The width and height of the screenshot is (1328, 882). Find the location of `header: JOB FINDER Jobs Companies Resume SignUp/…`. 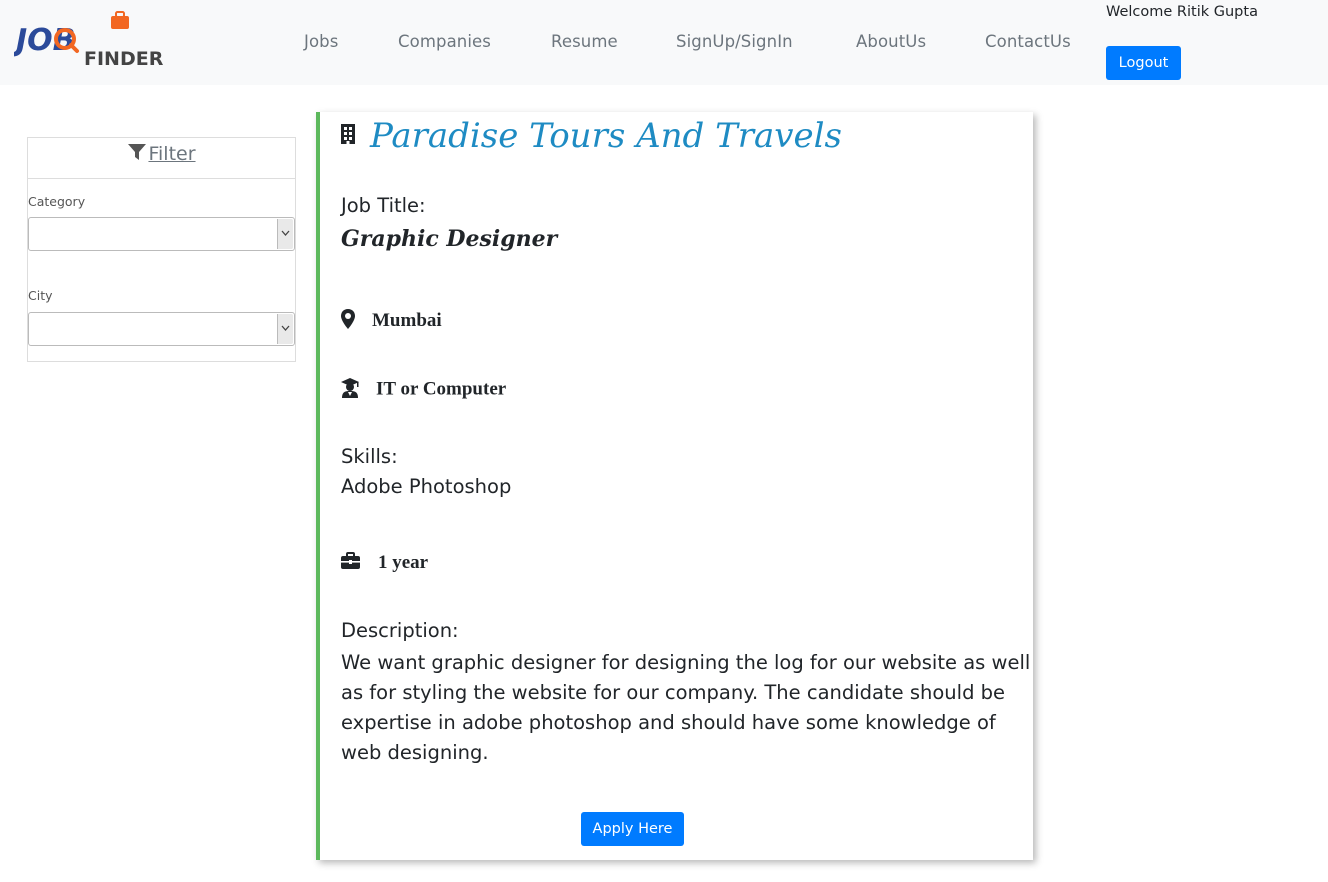

header: JOB FINDER Jobs Companies Resume SignUp/… is located at coordinates (664, 42).